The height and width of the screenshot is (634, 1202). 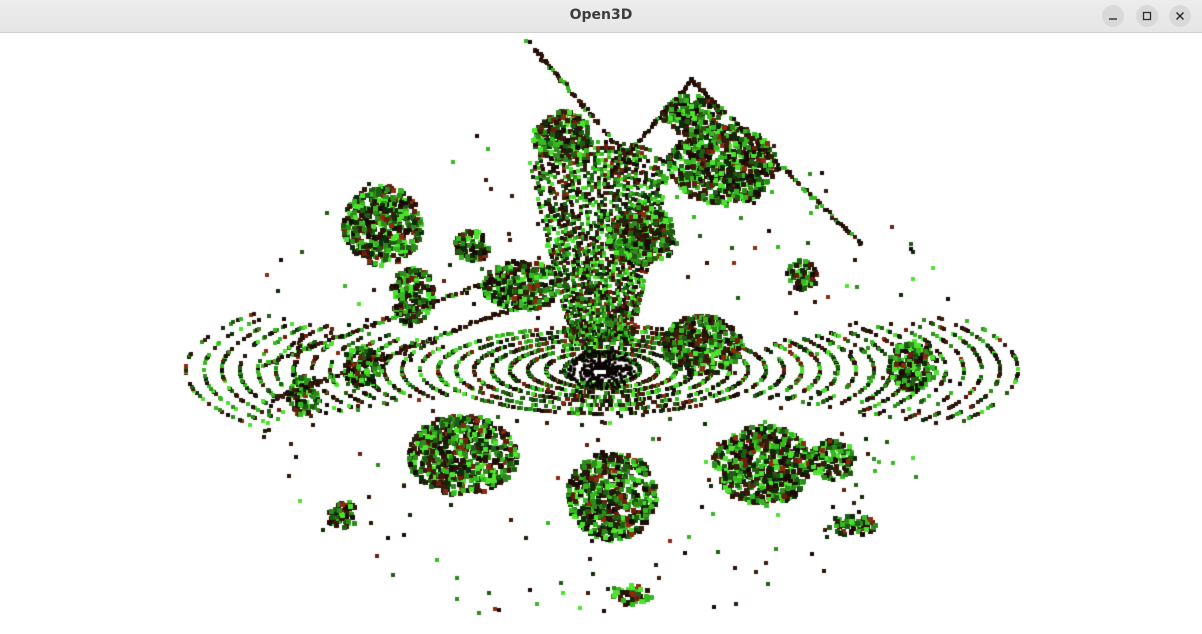 I want to click on close-button, so click(x=1180, y=16).